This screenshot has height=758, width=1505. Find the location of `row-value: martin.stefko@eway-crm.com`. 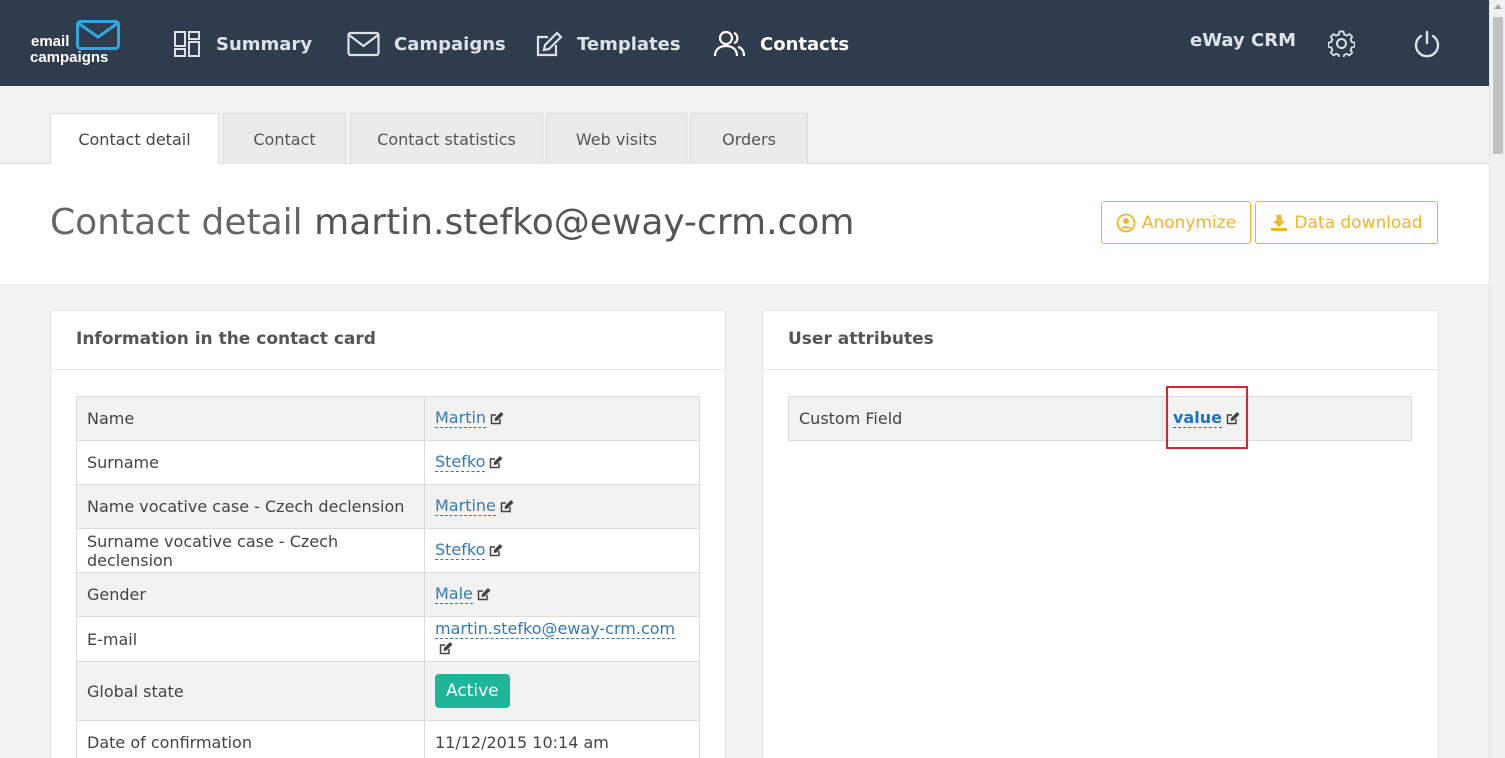

row-value: martin.stefko@eway-crm.com is located at coordinates (562, 639).